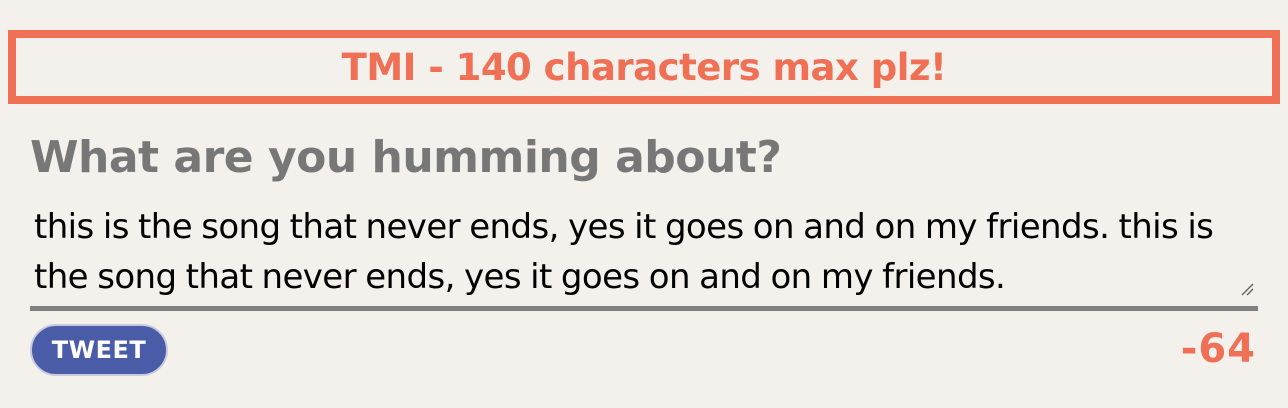 This screenshot has width=1288, height=408. What do you see at coordinates (99, 350) in the screenshot?
I see `tweet-button: TWEET` at bounding box center [99, 350].